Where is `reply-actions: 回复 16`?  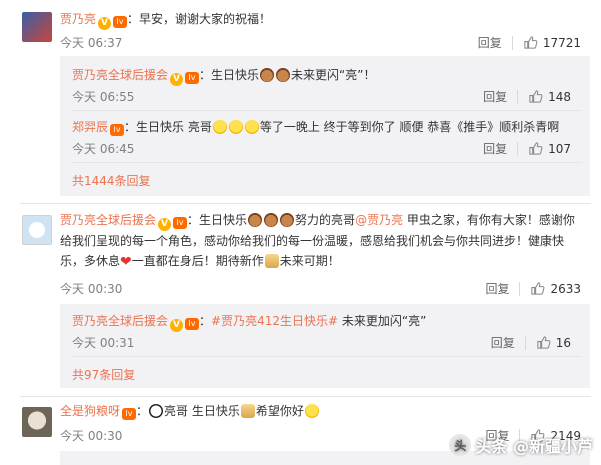 reply-actions: 回复 16 is located at coordinates (531, 342).